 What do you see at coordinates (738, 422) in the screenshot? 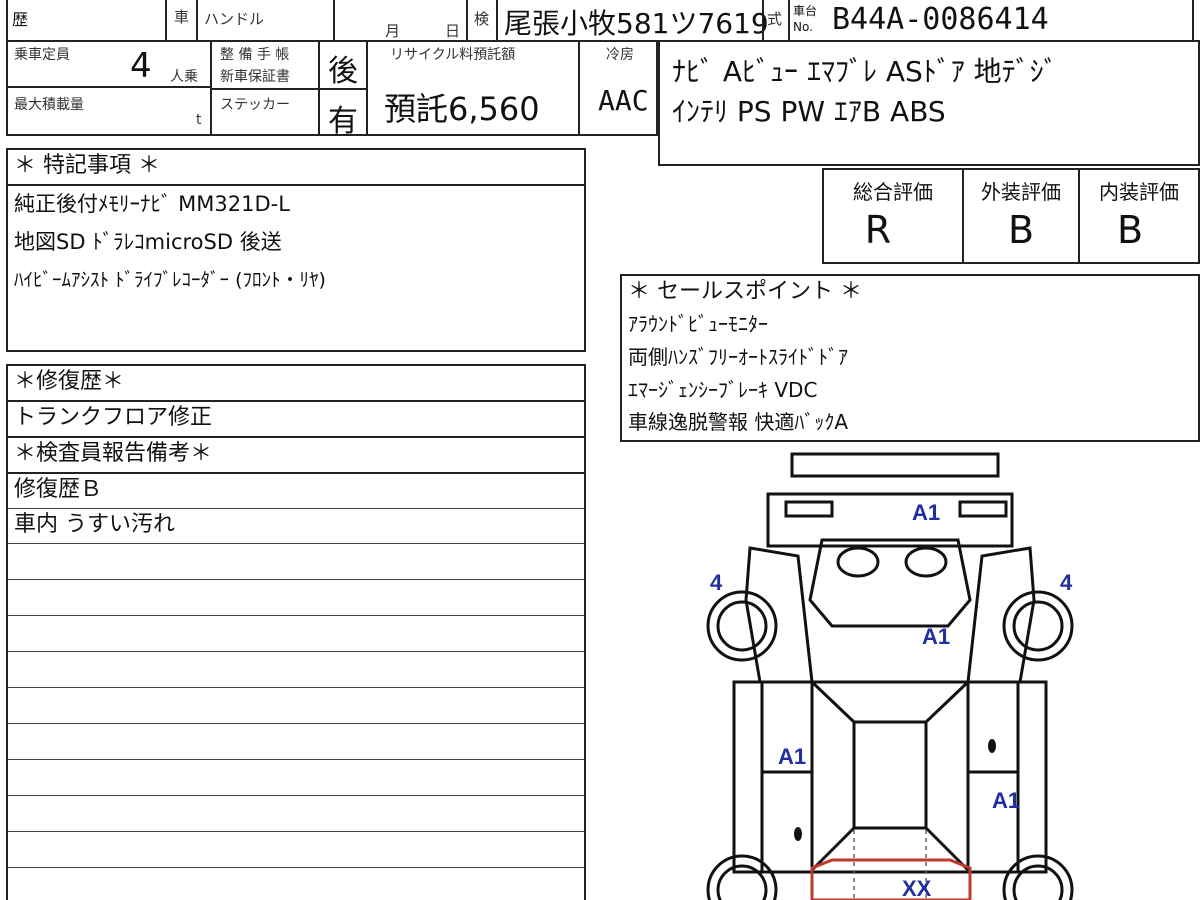
I see `sales-point-line: 車線逸脱警報 快適ﾊﾞｯｸA` at bounding box center [738, 422].